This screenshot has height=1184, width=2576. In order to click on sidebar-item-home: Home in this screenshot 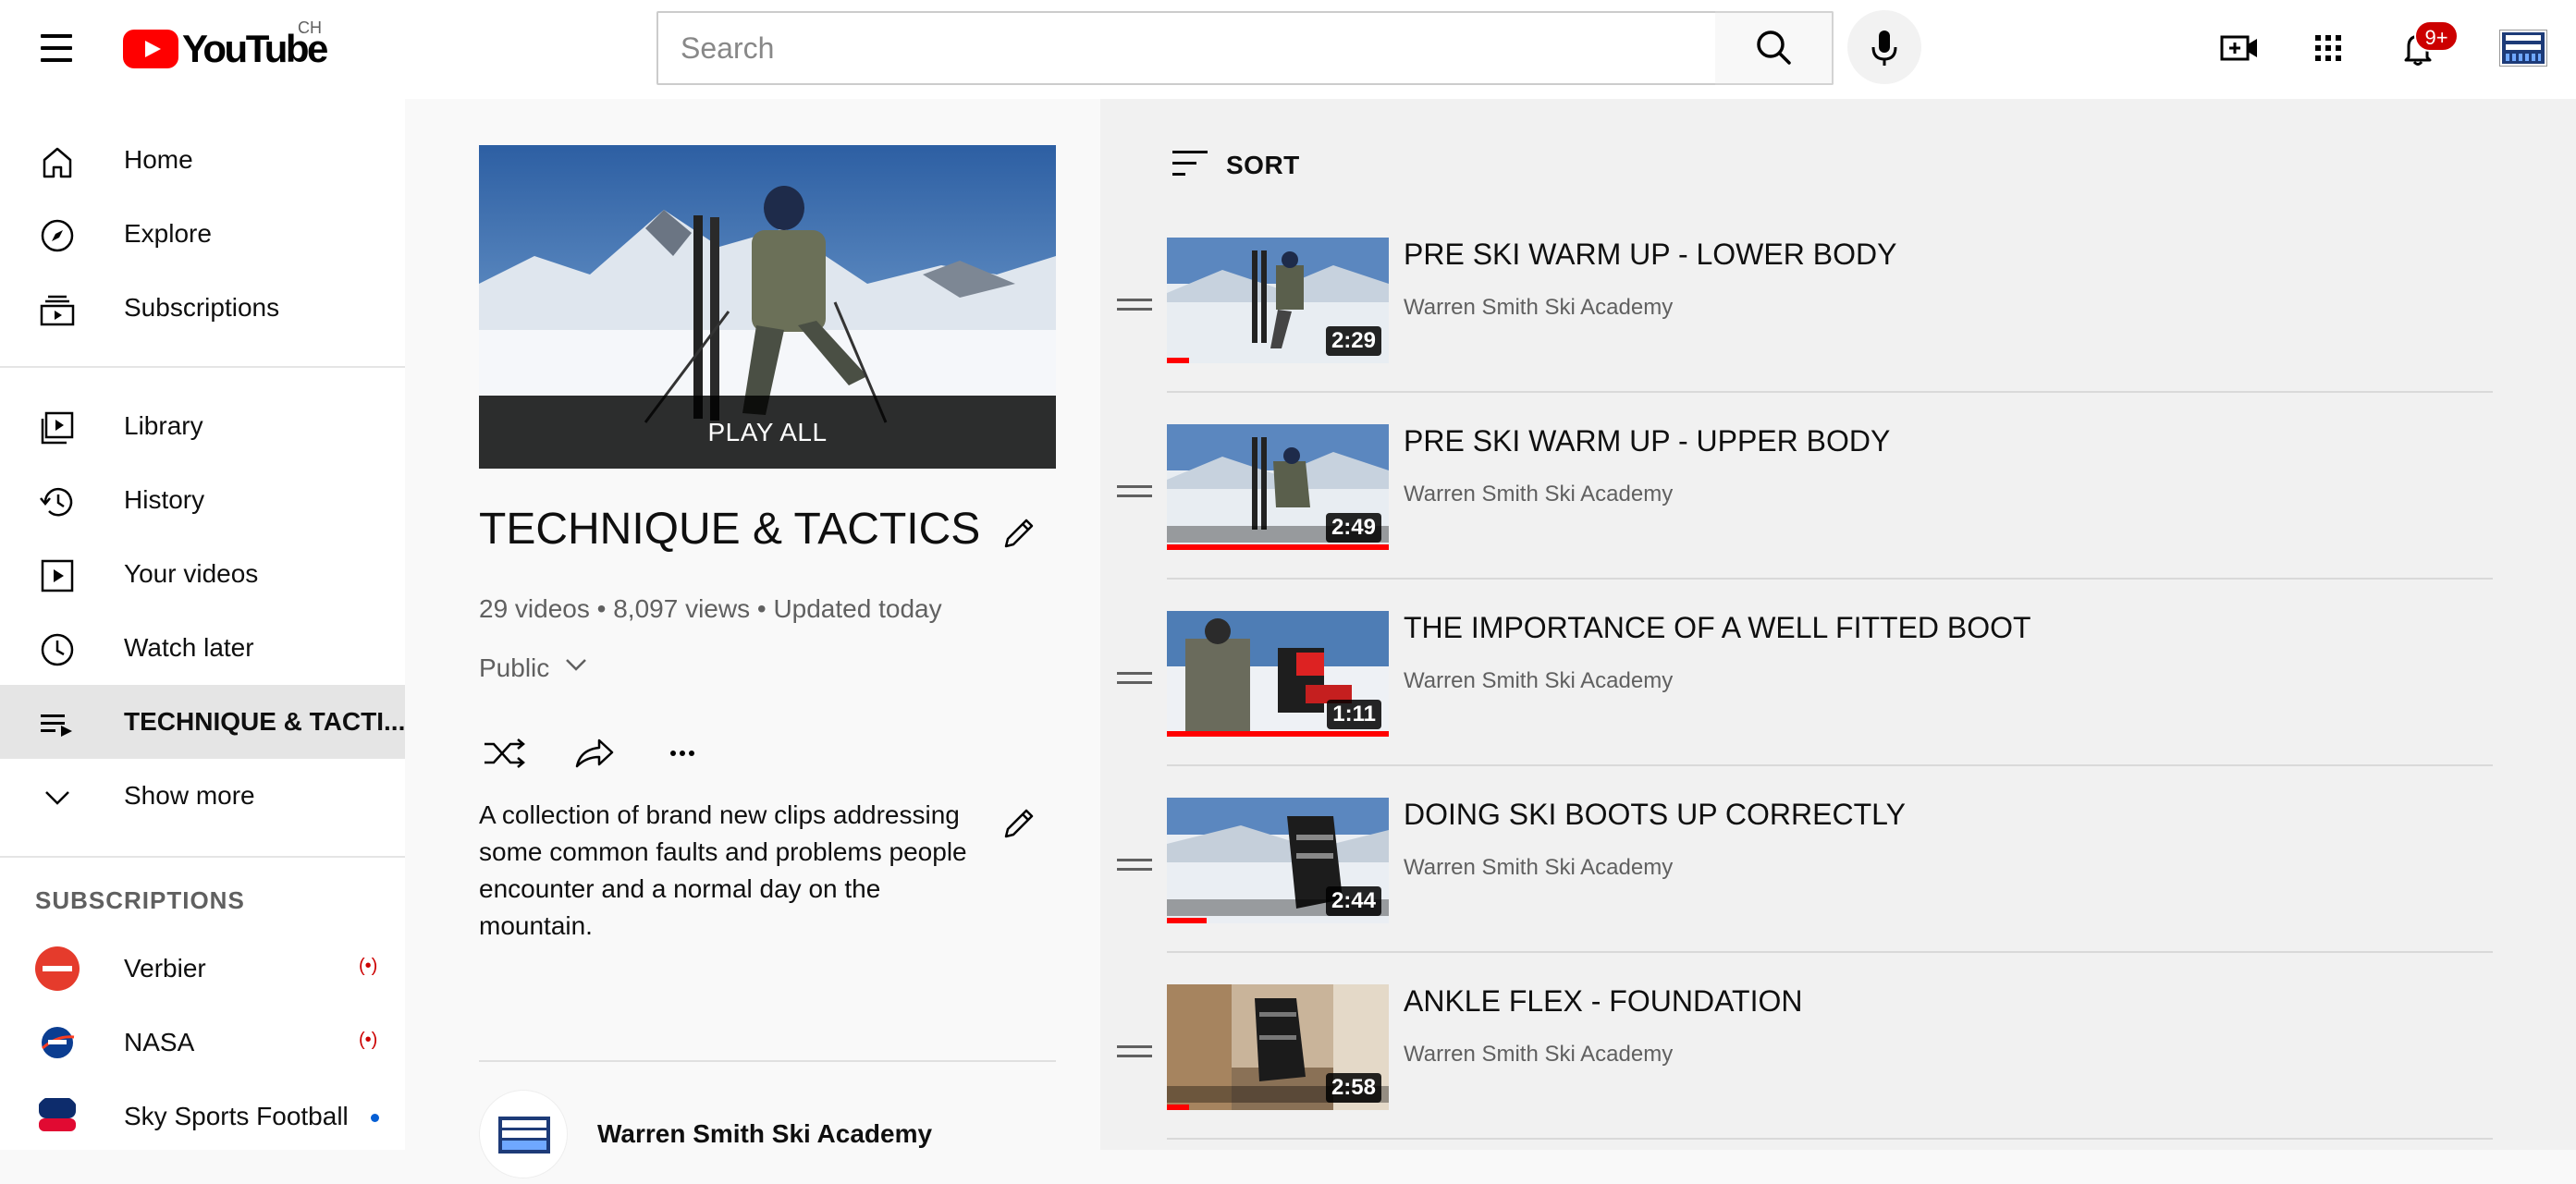, I will do `click(203, 160)`.